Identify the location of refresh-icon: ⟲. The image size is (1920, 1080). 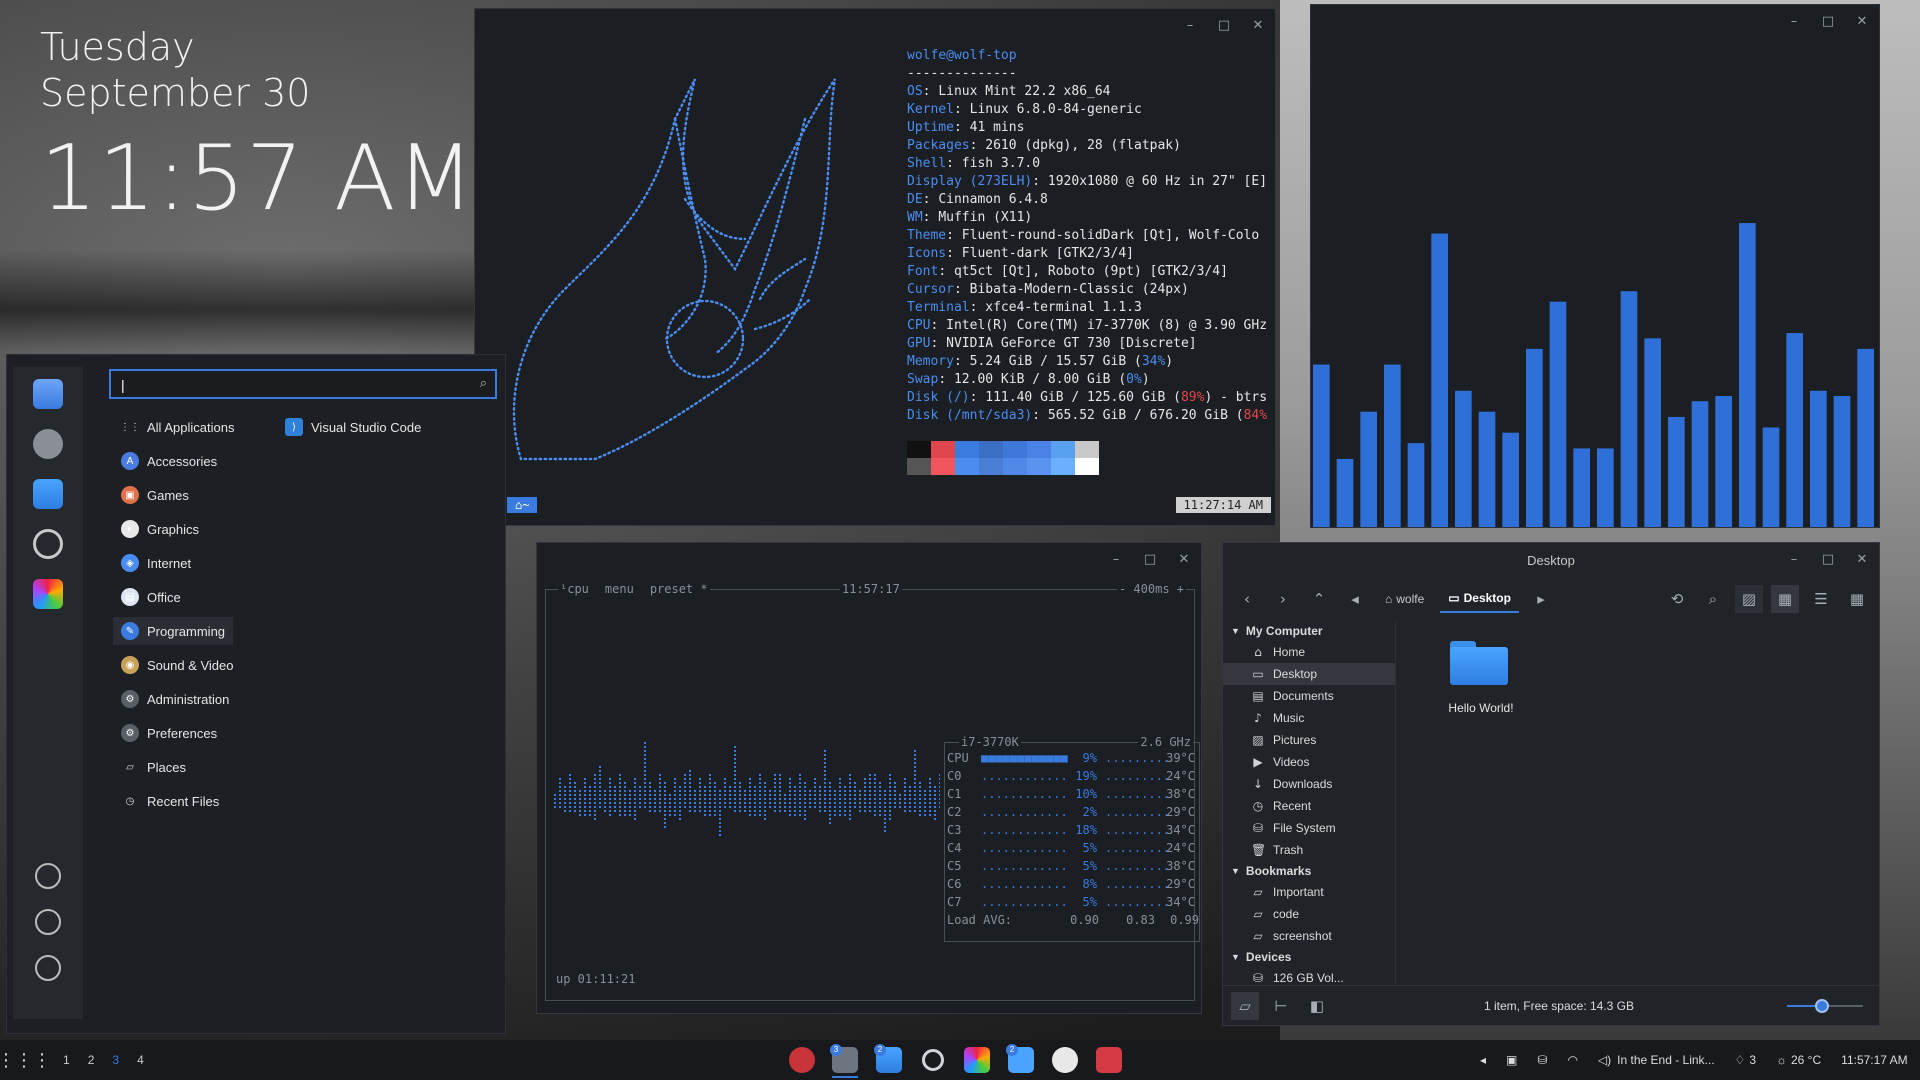
(1677, 599).